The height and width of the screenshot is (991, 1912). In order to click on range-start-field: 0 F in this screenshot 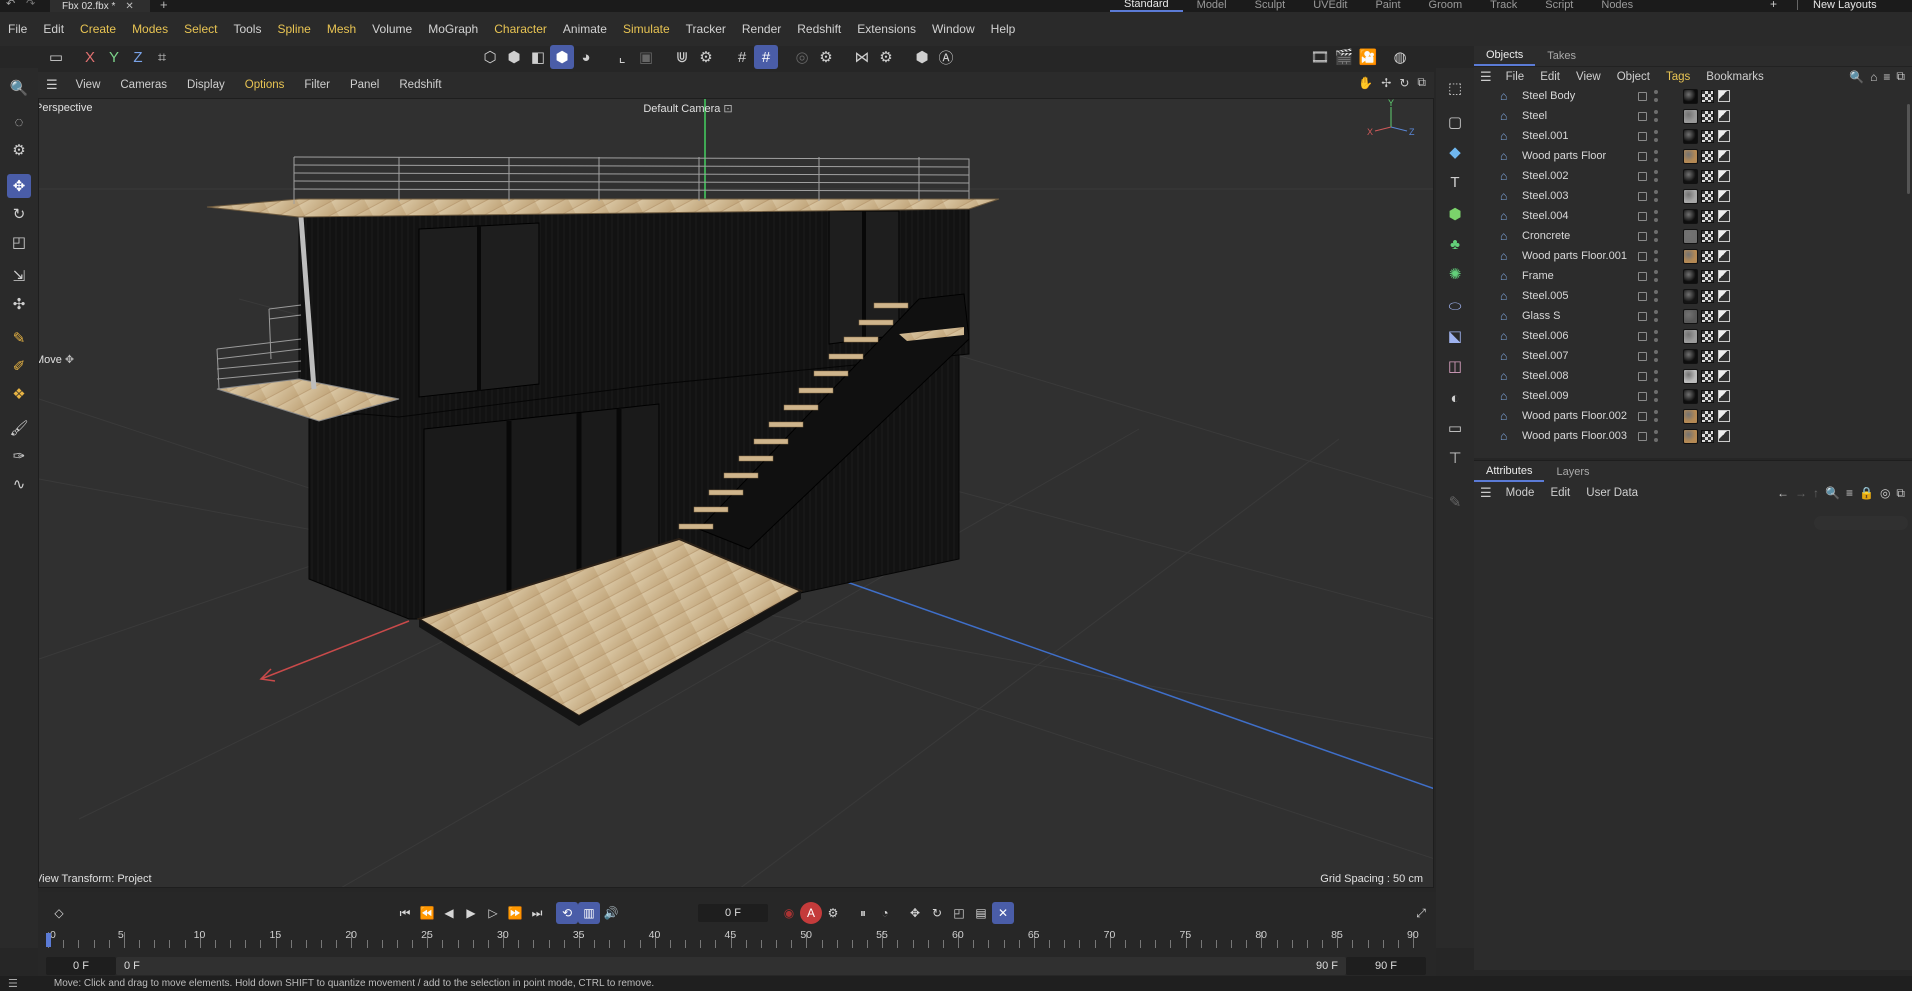, I will do `click(81, 966)`.